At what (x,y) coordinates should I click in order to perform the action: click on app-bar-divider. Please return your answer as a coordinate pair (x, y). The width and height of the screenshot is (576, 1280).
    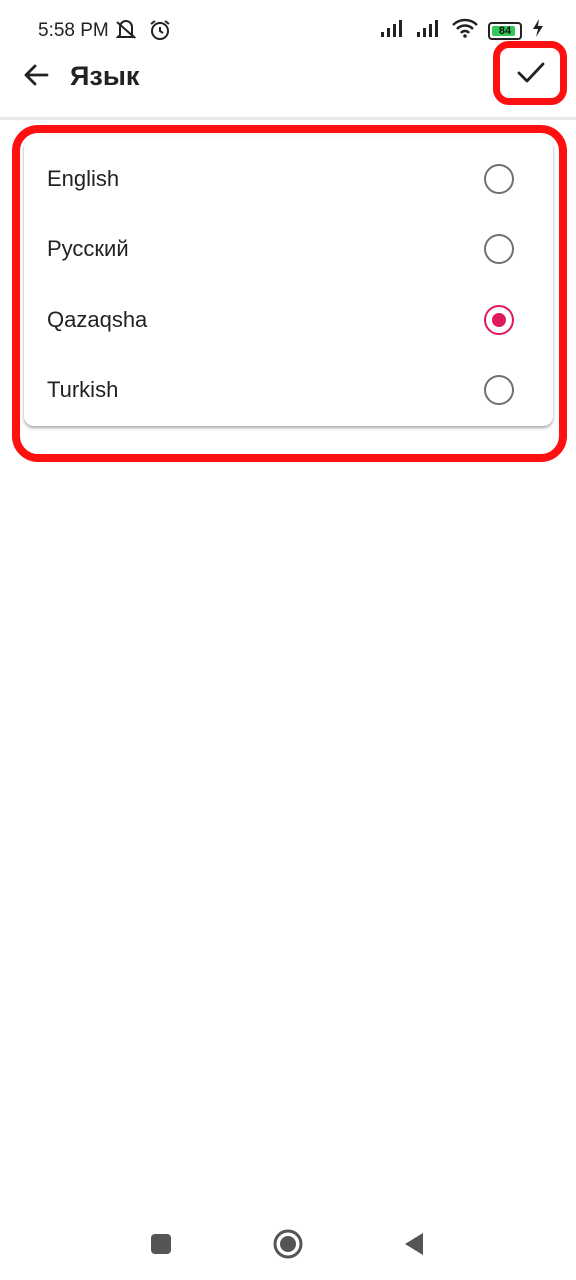
    Looking at the image, I should click on (288, 118).